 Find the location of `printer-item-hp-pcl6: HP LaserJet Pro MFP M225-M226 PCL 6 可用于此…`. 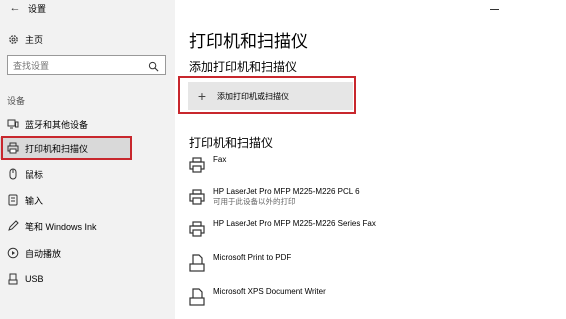

printer-item-hp-pcl6: HP LaserJet Pro MFP M225-M226 PCL 6 可用于此… is located at coordinates (373, 201).